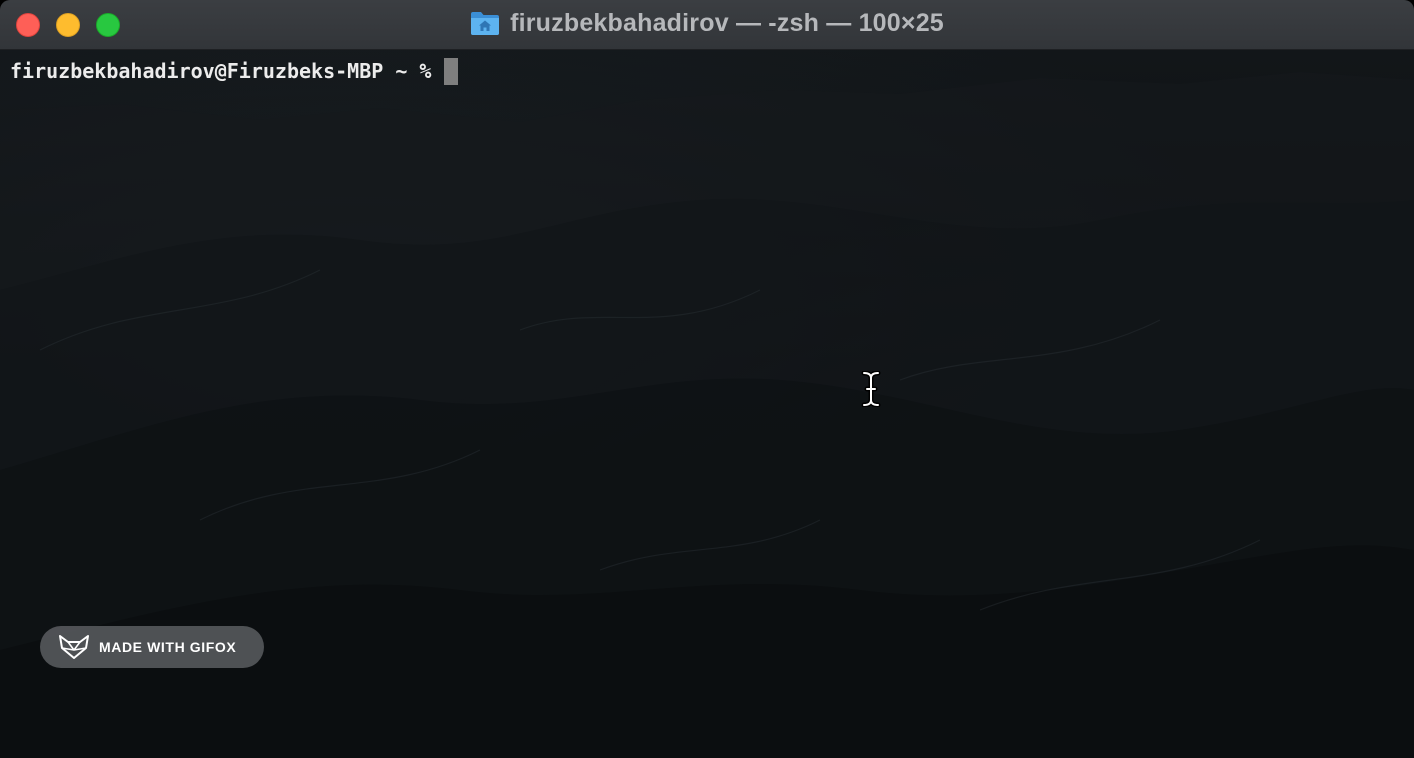 The width and height of the screenshot is (1414, 758). What do you see at coordinates (168, 647) in the screenshot?
I see `watermark-label: MADE WITH GIFOX` at bounding box center [168, 647].